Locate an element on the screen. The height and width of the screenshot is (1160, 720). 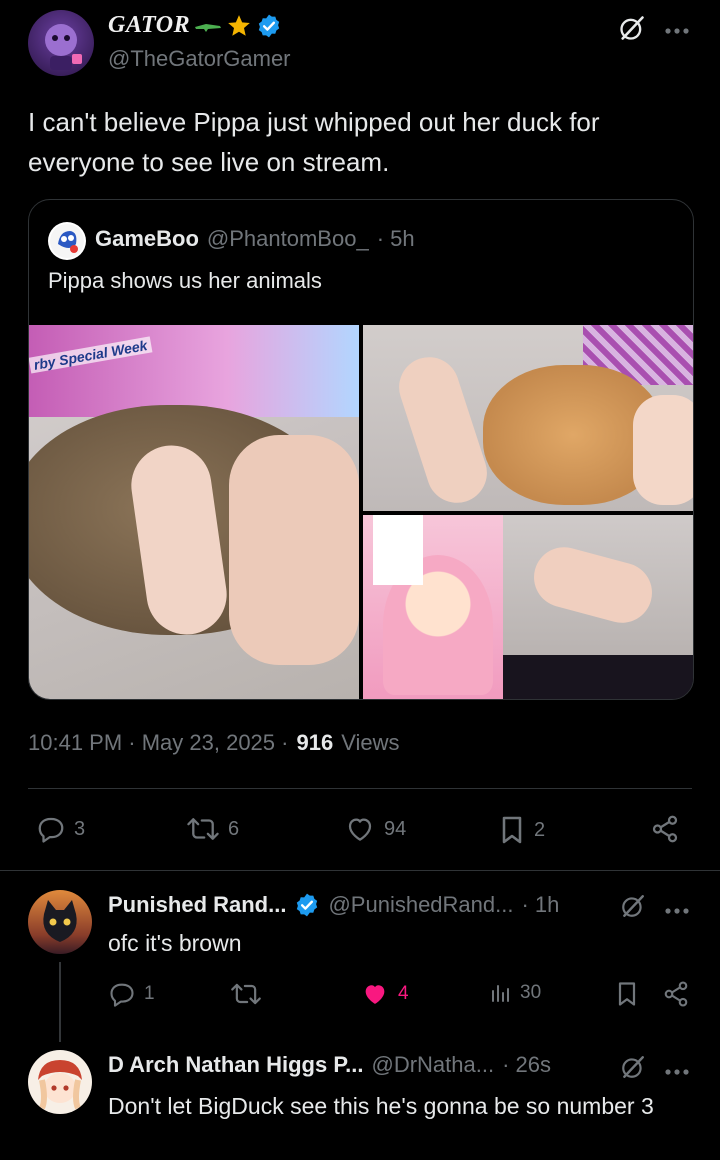
like-button: 94 is located at coordinates (375, 829).